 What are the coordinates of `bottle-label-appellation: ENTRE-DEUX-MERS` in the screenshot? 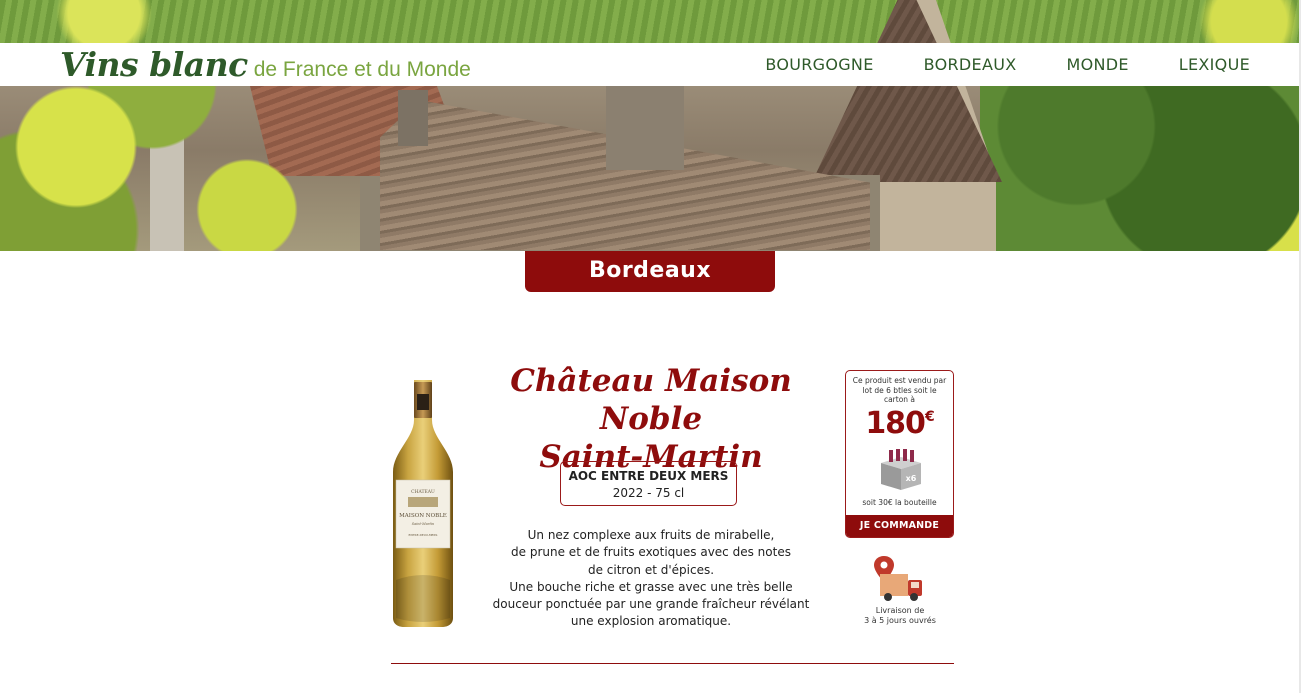 It's located at (423, 535).